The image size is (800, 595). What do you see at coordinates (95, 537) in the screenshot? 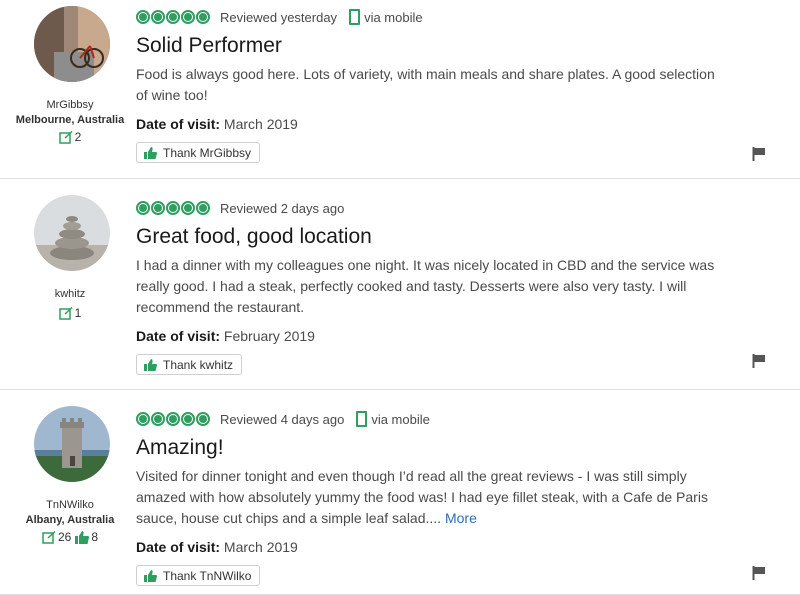
I see `helpful-vote-count: 8` at bounding box center [95, 537].